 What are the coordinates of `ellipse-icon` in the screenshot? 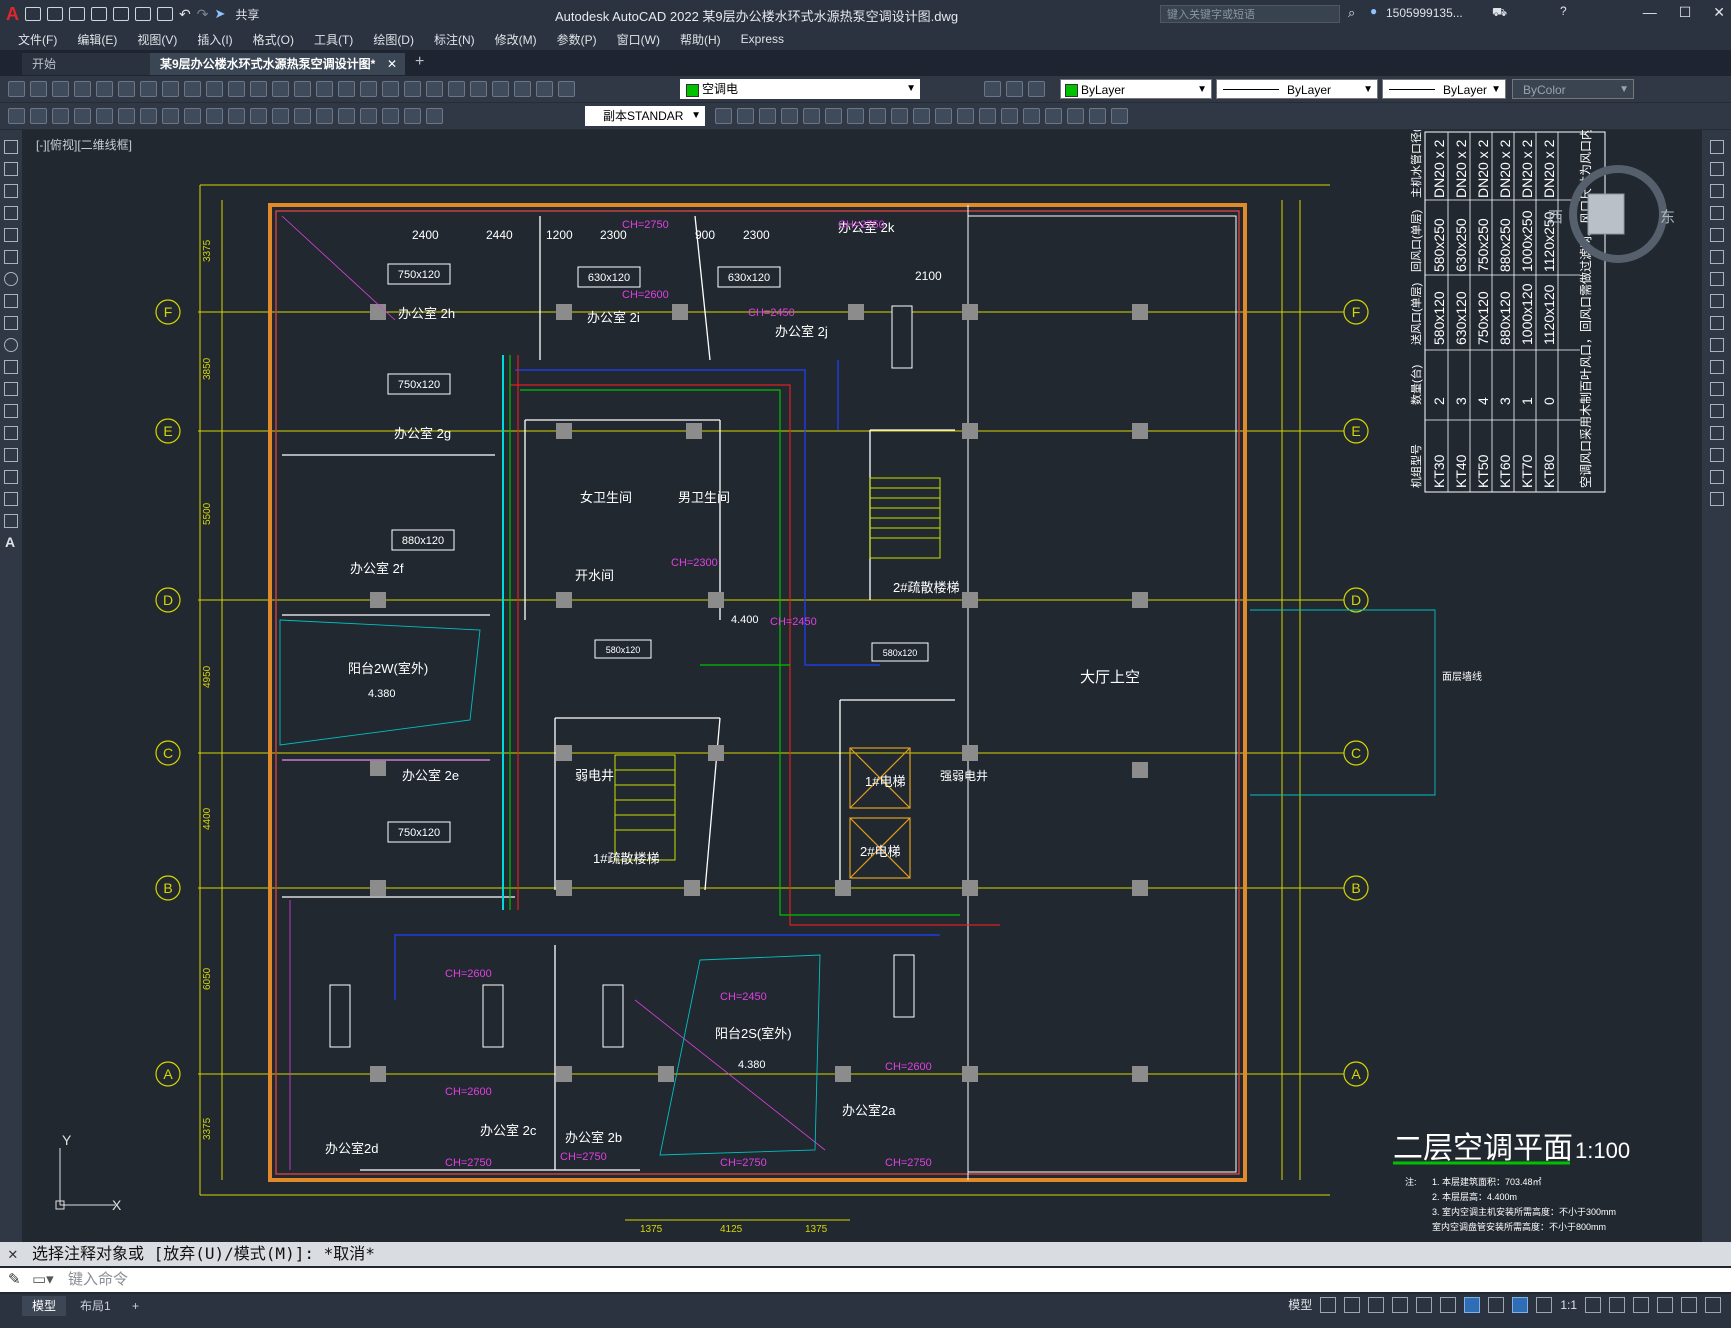 It's located at (11, 345).